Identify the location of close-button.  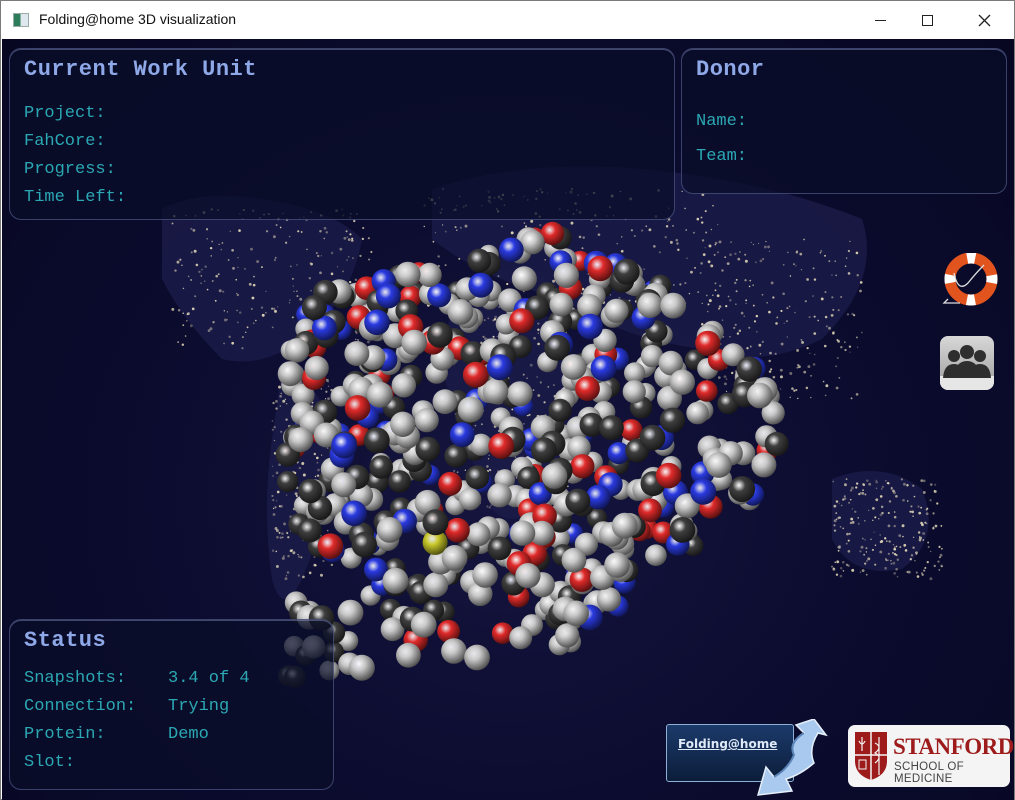
(984, 20).